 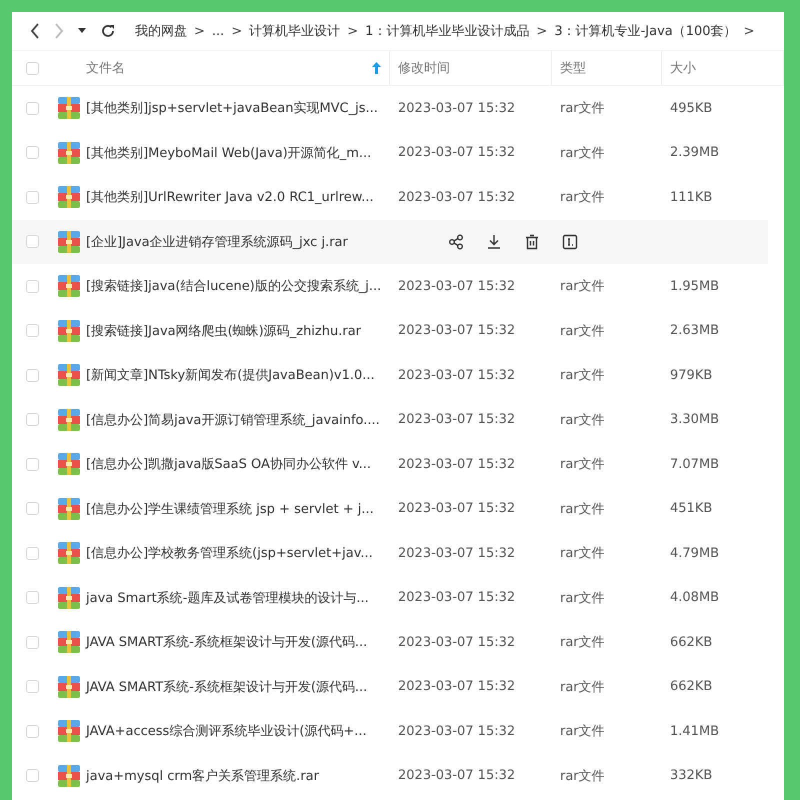 I want to click on column-header: 文件名, so click(x=105, y=68).